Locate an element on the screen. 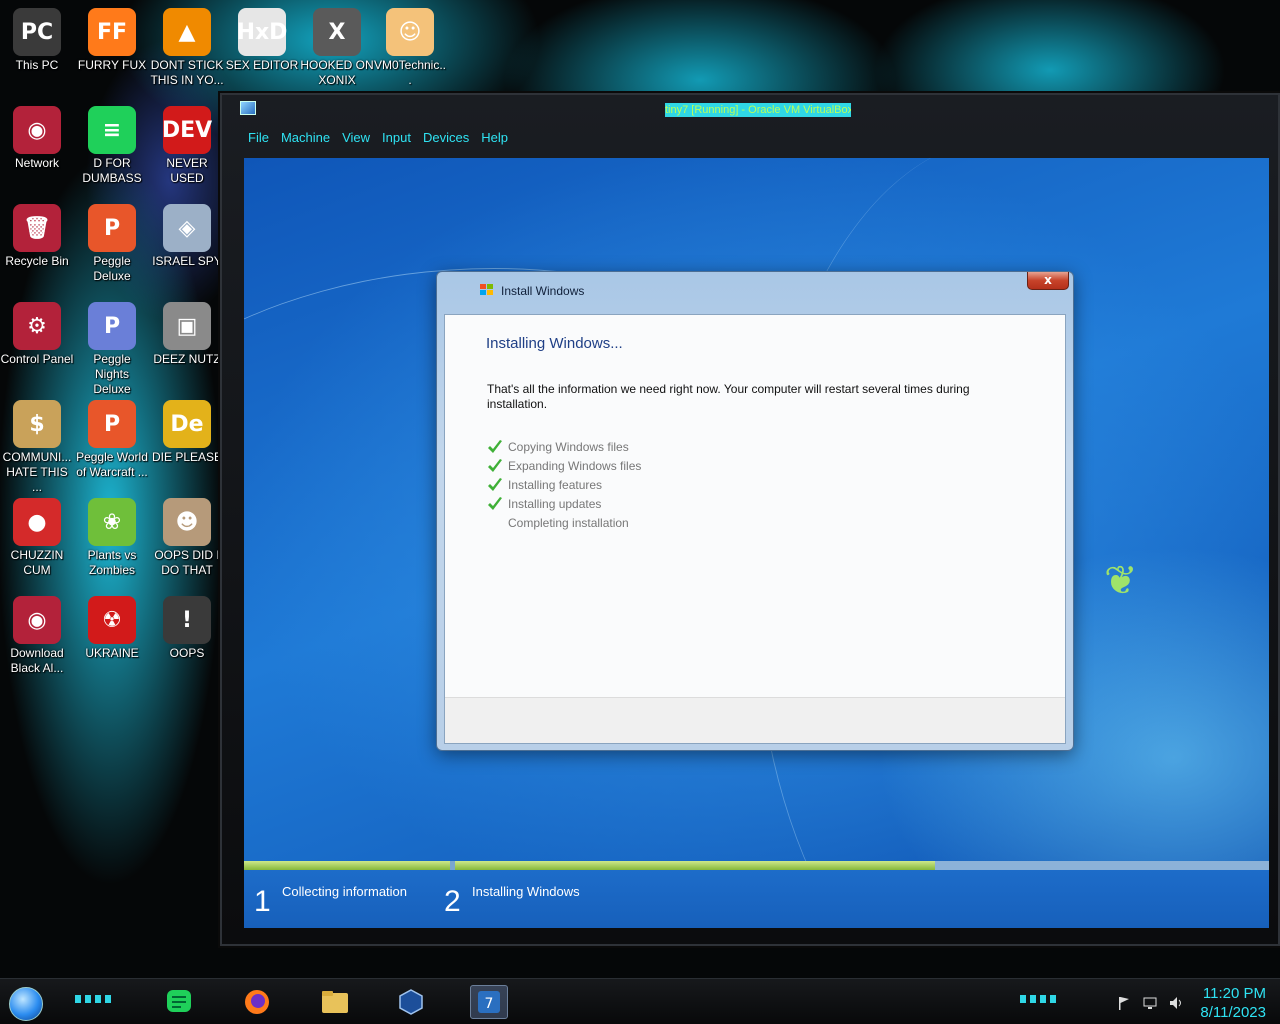 This screenshot has width=1280, height=1024. desktop-icon: ▣ DEEZ NUTZ is located at coordinates (187, 334).